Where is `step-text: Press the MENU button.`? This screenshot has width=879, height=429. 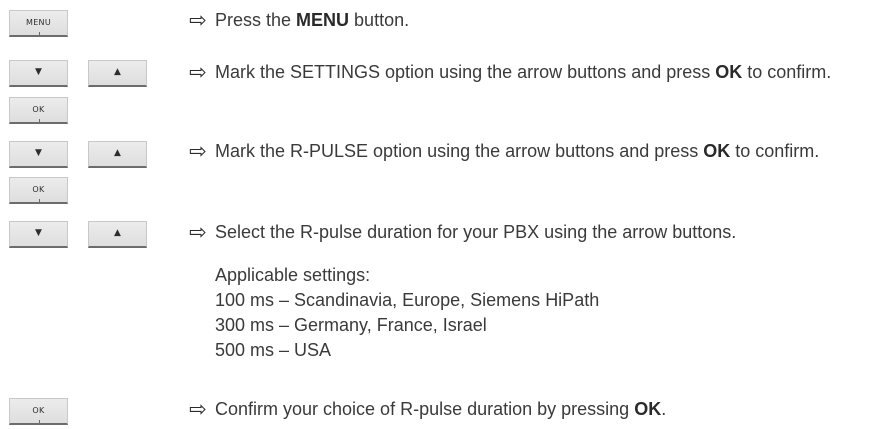
step-text: Press the MENU button. is located at coordinates (312, 20).